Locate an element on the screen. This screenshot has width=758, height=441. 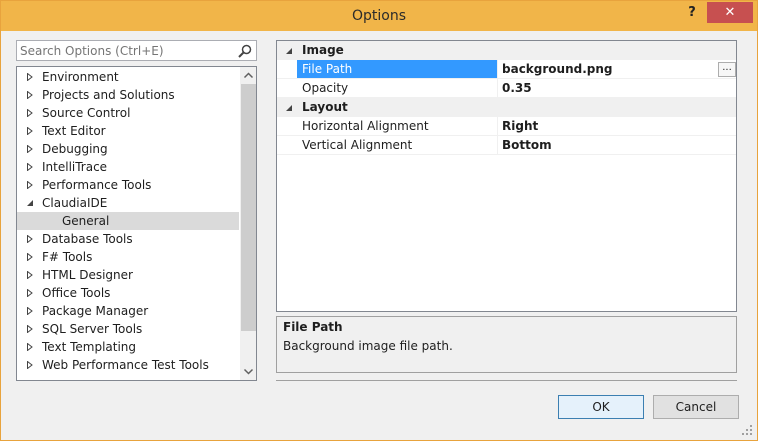
tree-item: Source Control is located at coordinates (128, 113).